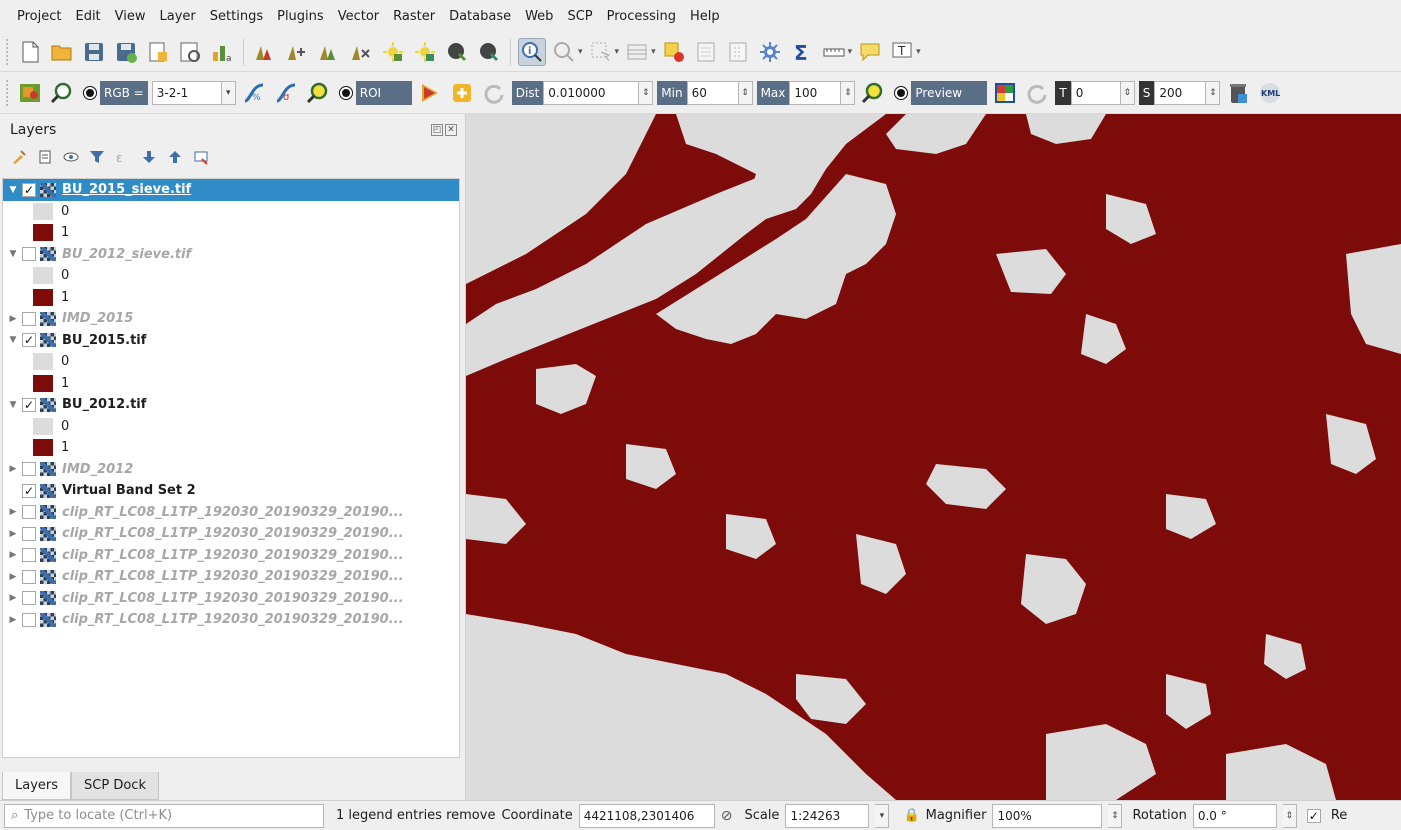 The image size is (1401, 830). What do you see at coordinates (815, 92) in the screenshot?
I see `max-input: 100` at bounding box center [815, 92].